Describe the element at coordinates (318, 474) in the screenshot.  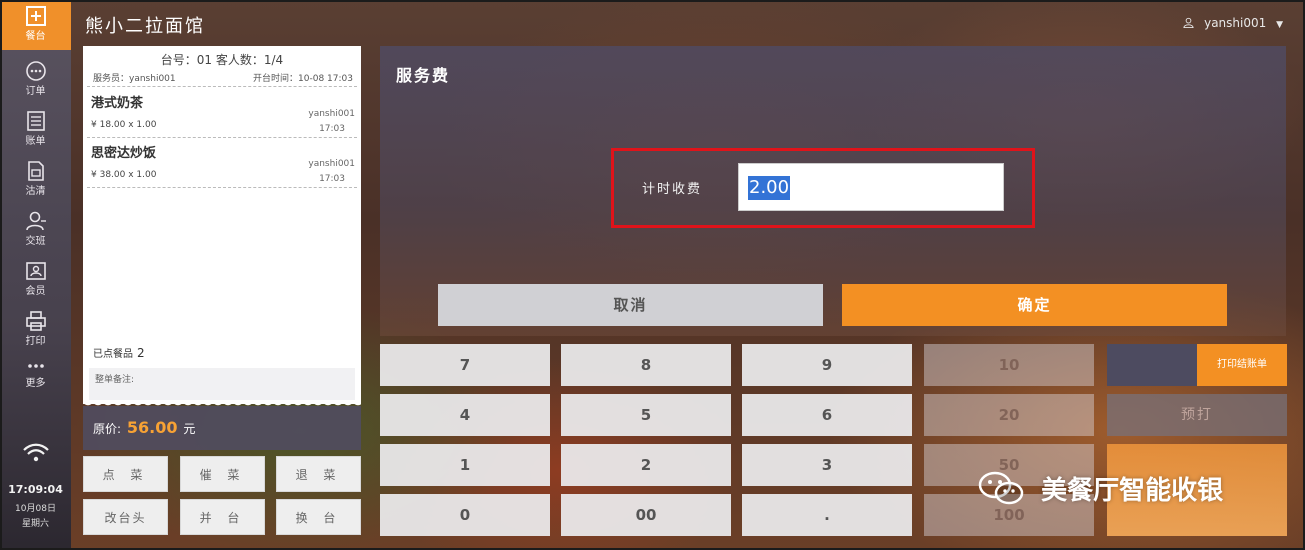
I see `return-dish-button: 退 菜` at that location.